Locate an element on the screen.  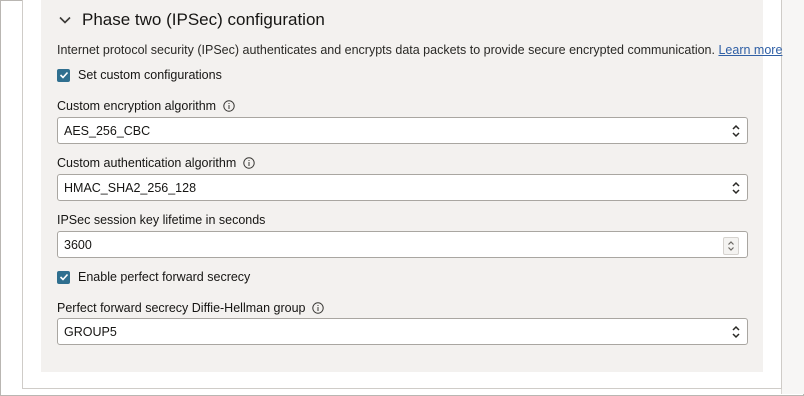
learn-more-link: Learn more is located at coordinates (750, 50).